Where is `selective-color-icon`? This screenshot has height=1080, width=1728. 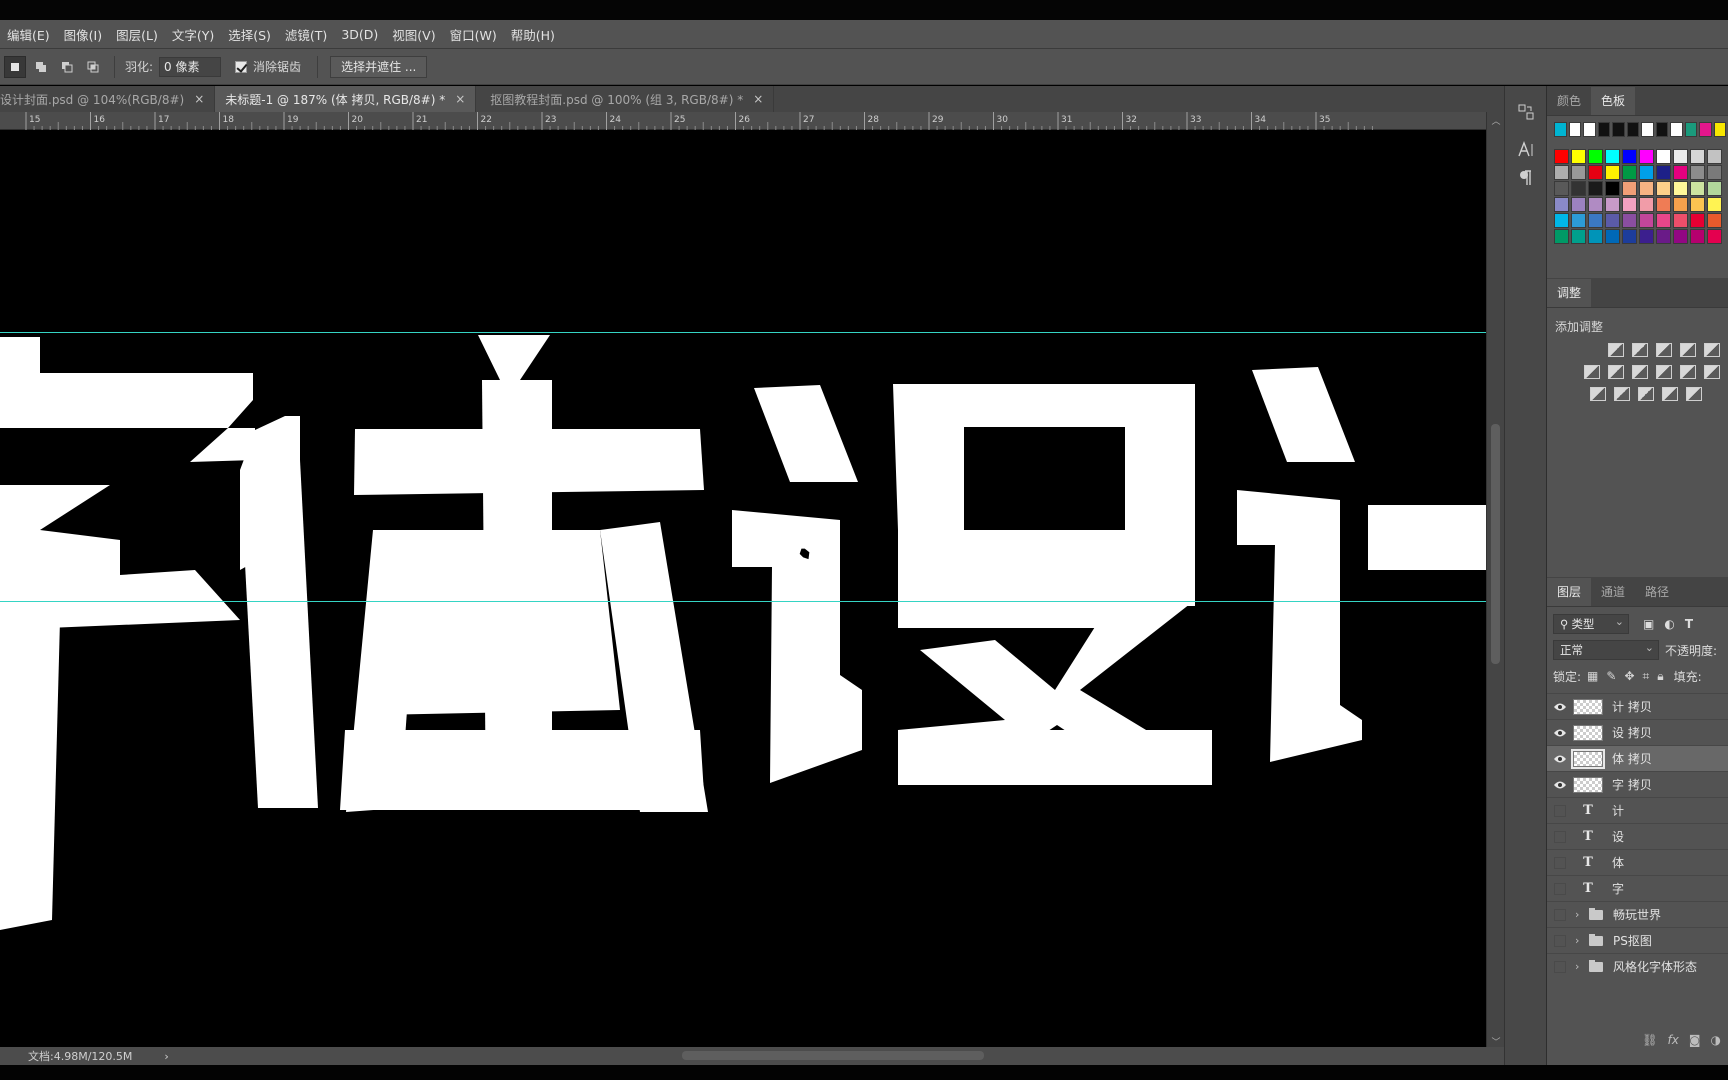
selective-color-icon is located at coordinates (1670, 394).